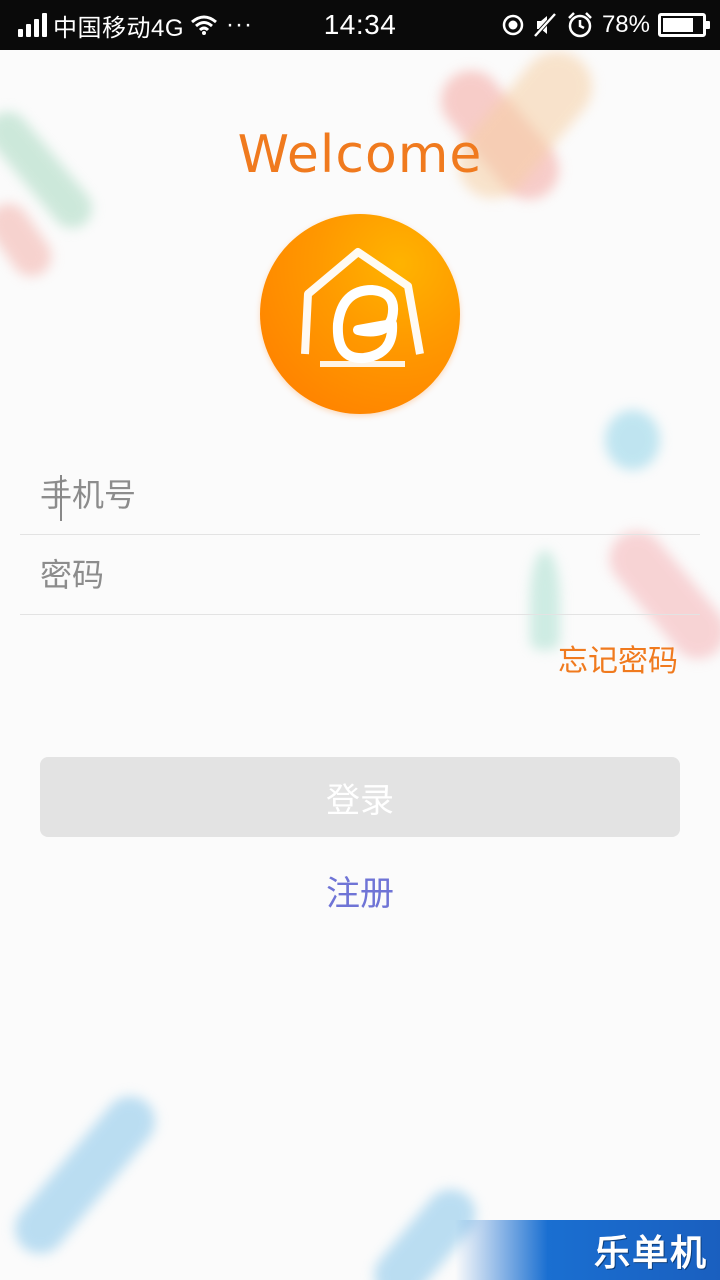 The width and height of the screenshot is (720, 1280). What do you see at coordinates (85, 1175) in the screenshot?
I see `background-decoration` at bounding box center [85, 1175].